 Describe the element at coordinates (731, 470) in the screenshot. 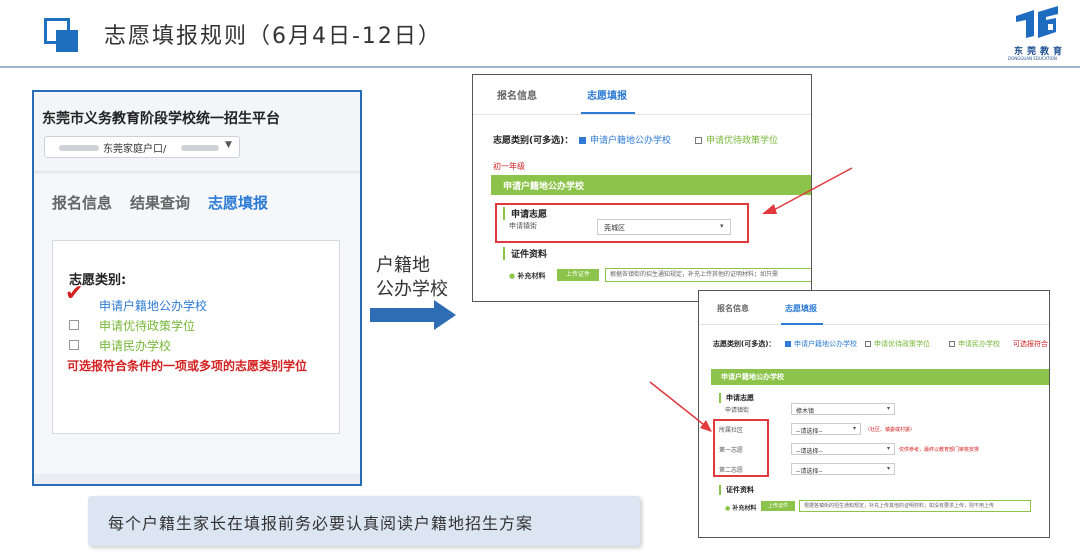

I see `field-second-choice-label: 第二志愿` at that location.